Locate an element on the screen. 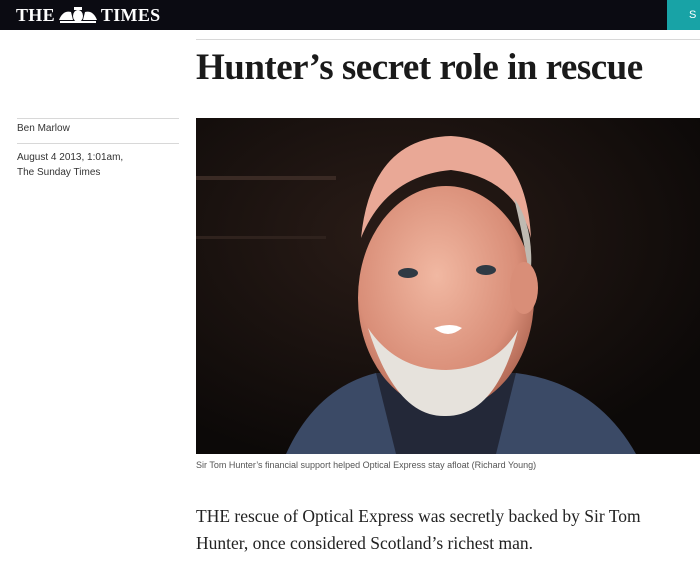  article-headline: Hunter’s secret role in rescue is located at coordinates (419, 67).